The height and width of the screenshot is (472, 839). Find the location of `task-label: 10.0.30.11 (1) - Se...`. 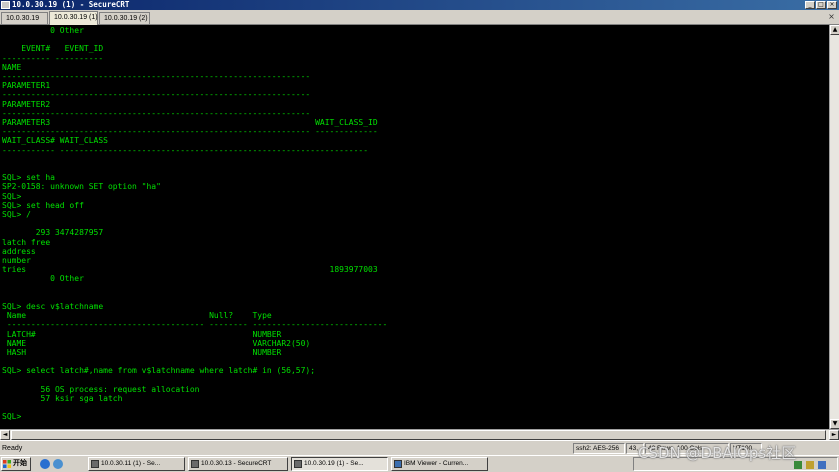

task-label: 10.0.30.11 (1) - Se... is located at coordinates (131, 463).